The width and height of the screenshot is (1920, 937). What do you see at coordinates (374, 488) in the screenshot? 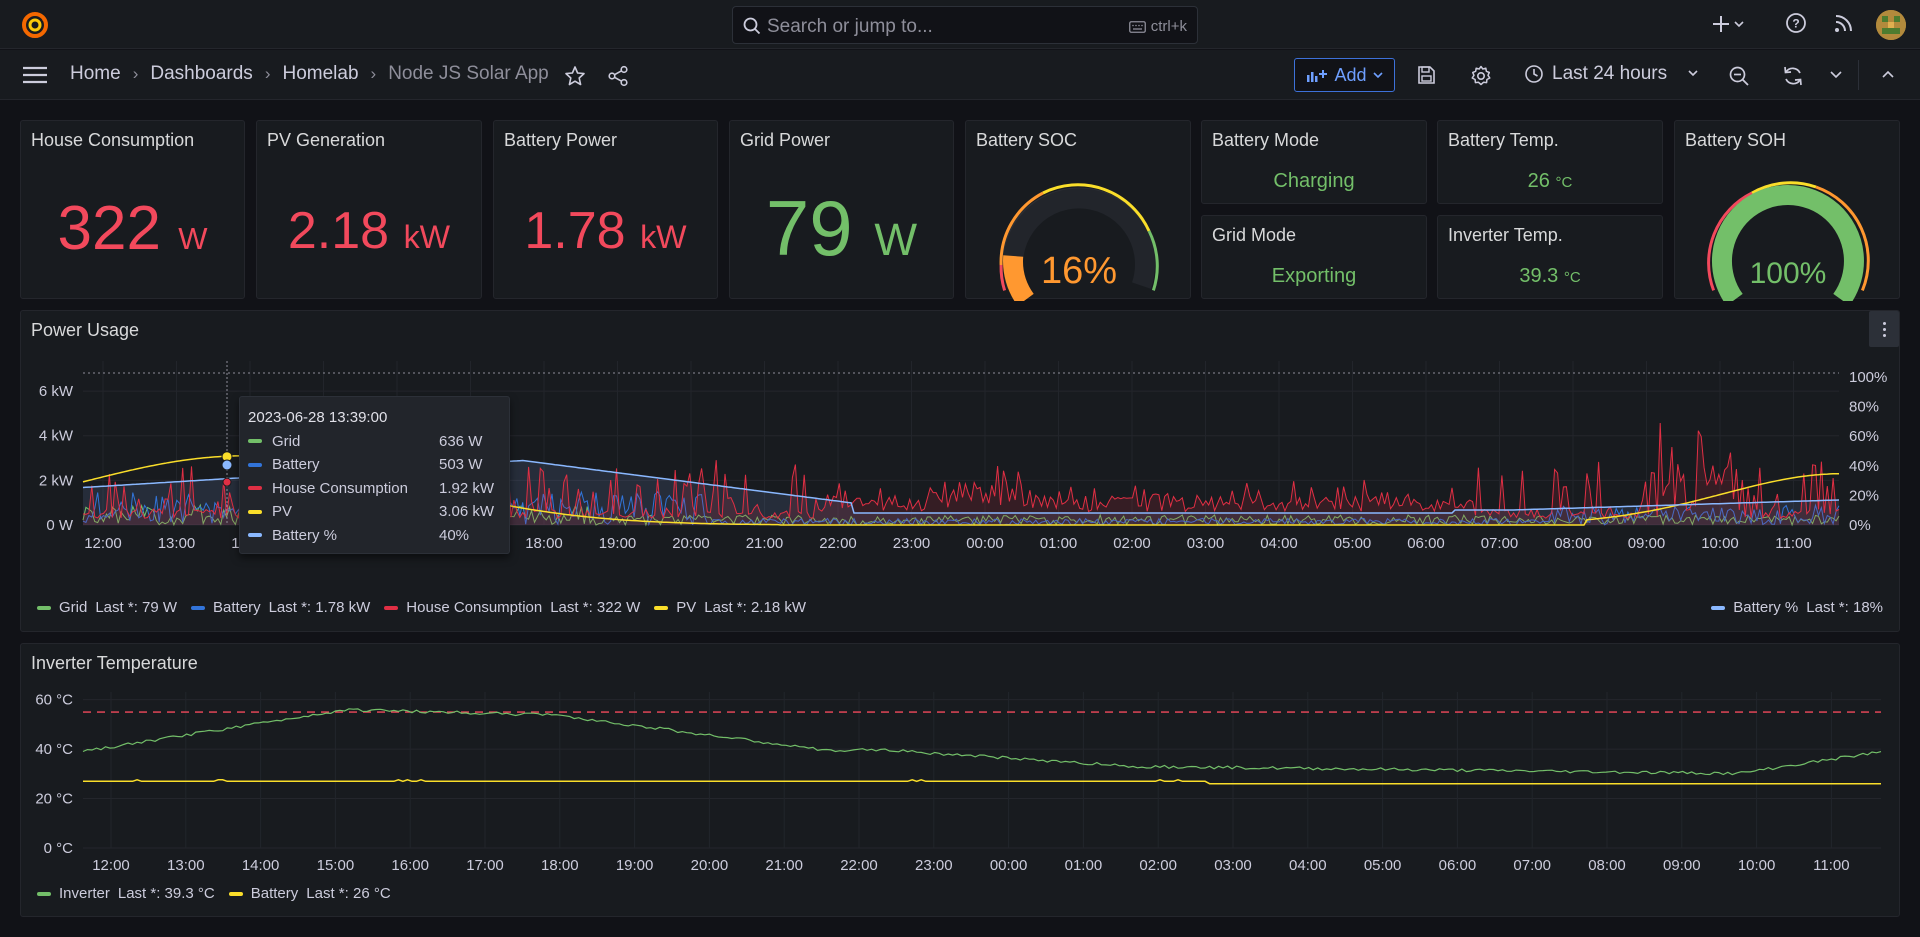
I see `tooltip-row: House Consumption 1.92 kW` at bounding box center [374, 488].